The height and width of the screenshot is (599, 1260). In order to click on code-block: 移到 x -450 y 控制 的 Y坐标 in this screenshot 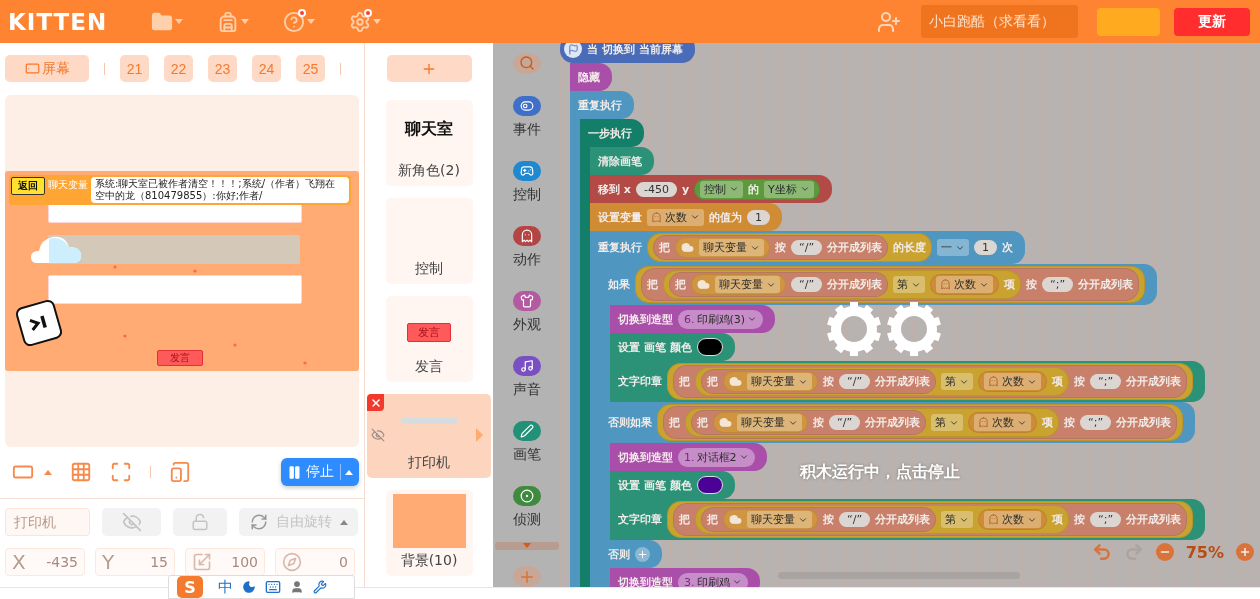, I will do `click(711, 189)`.